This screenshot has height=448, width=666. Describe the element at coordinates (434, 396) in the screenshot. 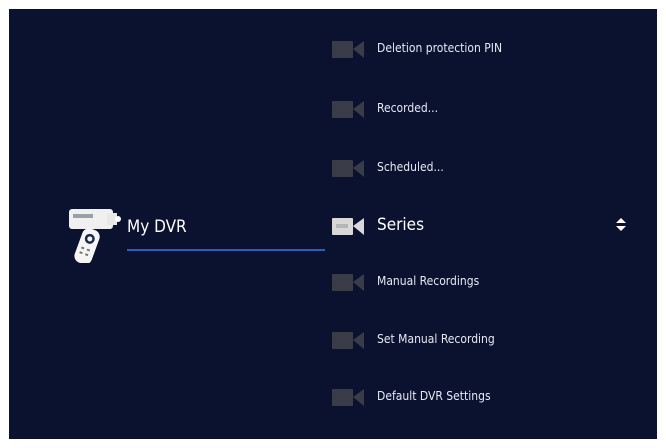

I see `menu-item-label: Default DVR Settings` at that location.